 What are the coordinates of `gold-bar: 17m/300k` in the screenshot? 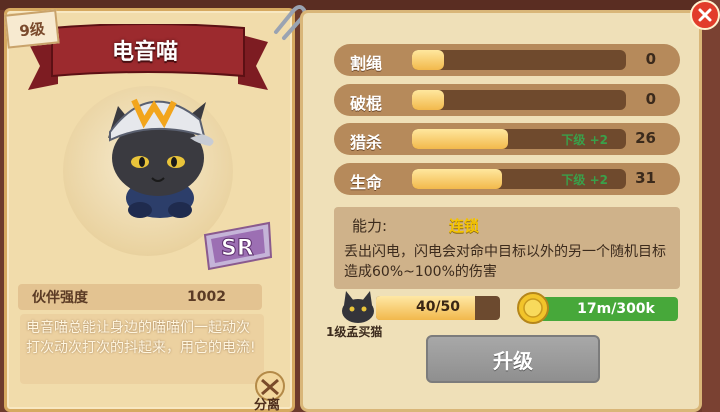 It's located at (605, 309).